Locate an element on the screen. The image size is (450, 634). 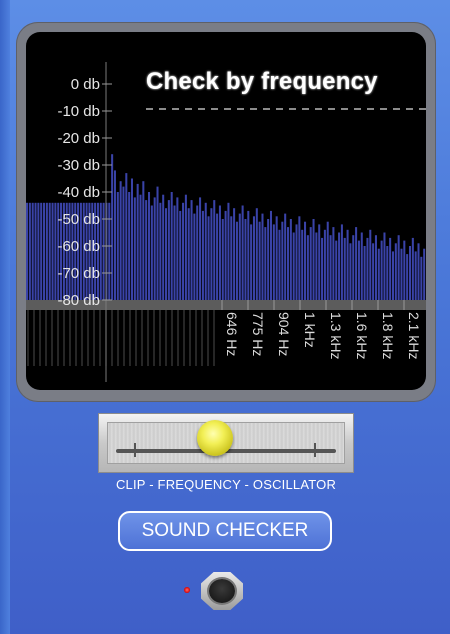
analyzer-title: Check by frequency is located at coordinates (262, 81).